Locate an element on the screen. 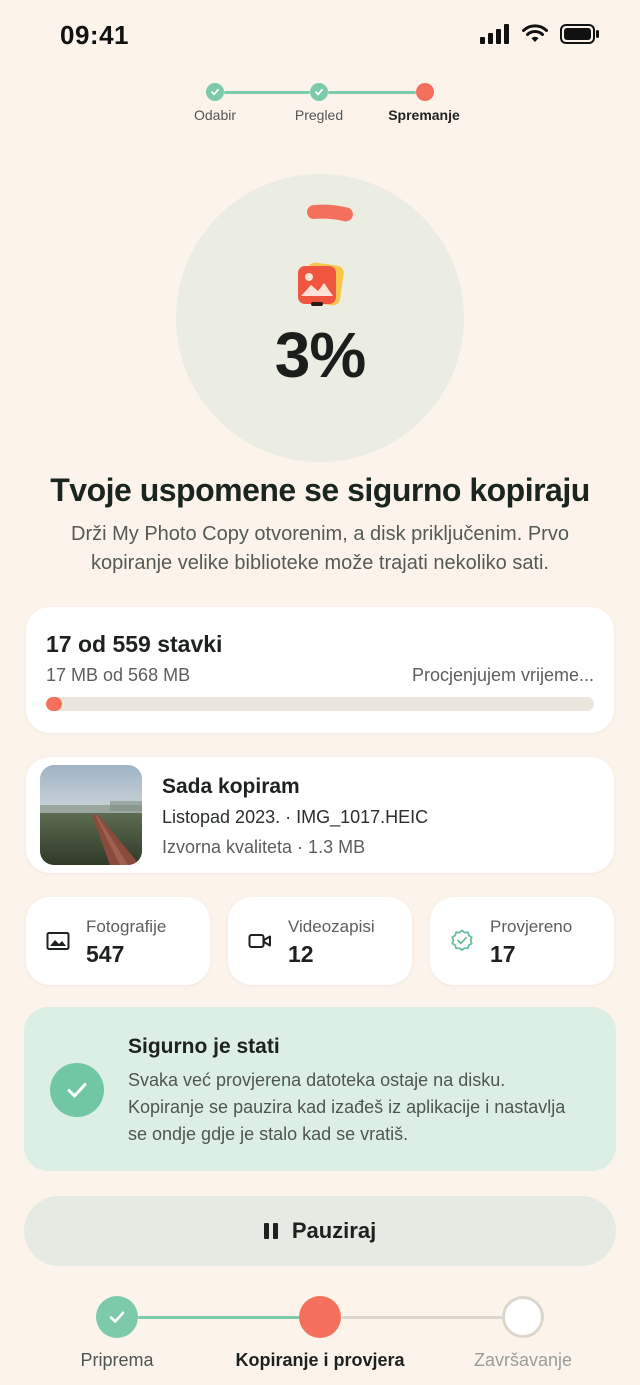 This screenshot has width=640, height=1385. top-stepper: Odabir Pregled Spremanje is located at coordinates (320, 105).